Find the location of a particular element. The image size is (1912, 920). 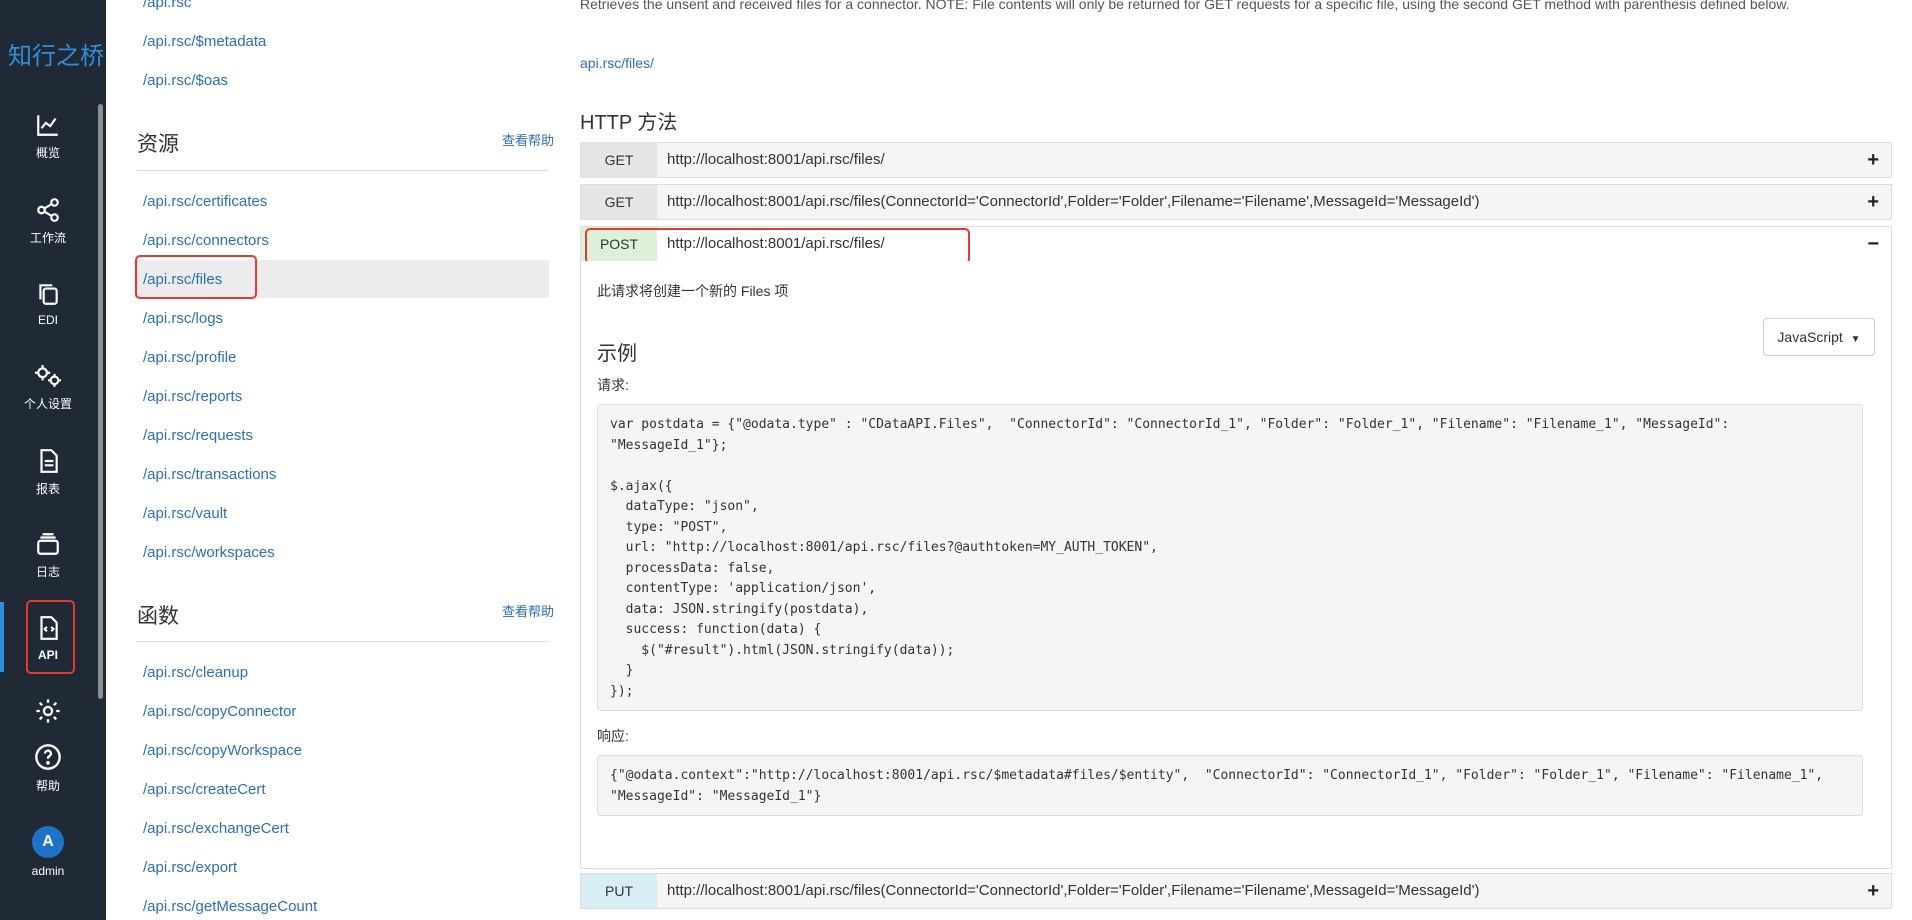

request-label: 请求: is located at coordinates (613, 385).